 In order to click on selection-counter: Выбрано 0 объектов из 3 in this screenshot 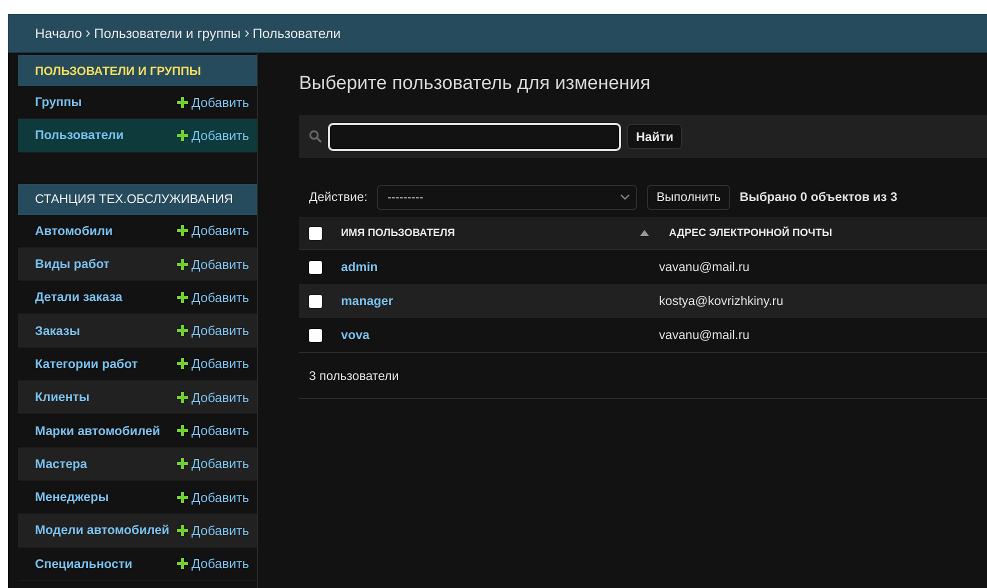, I will do `click(819, 197)`.